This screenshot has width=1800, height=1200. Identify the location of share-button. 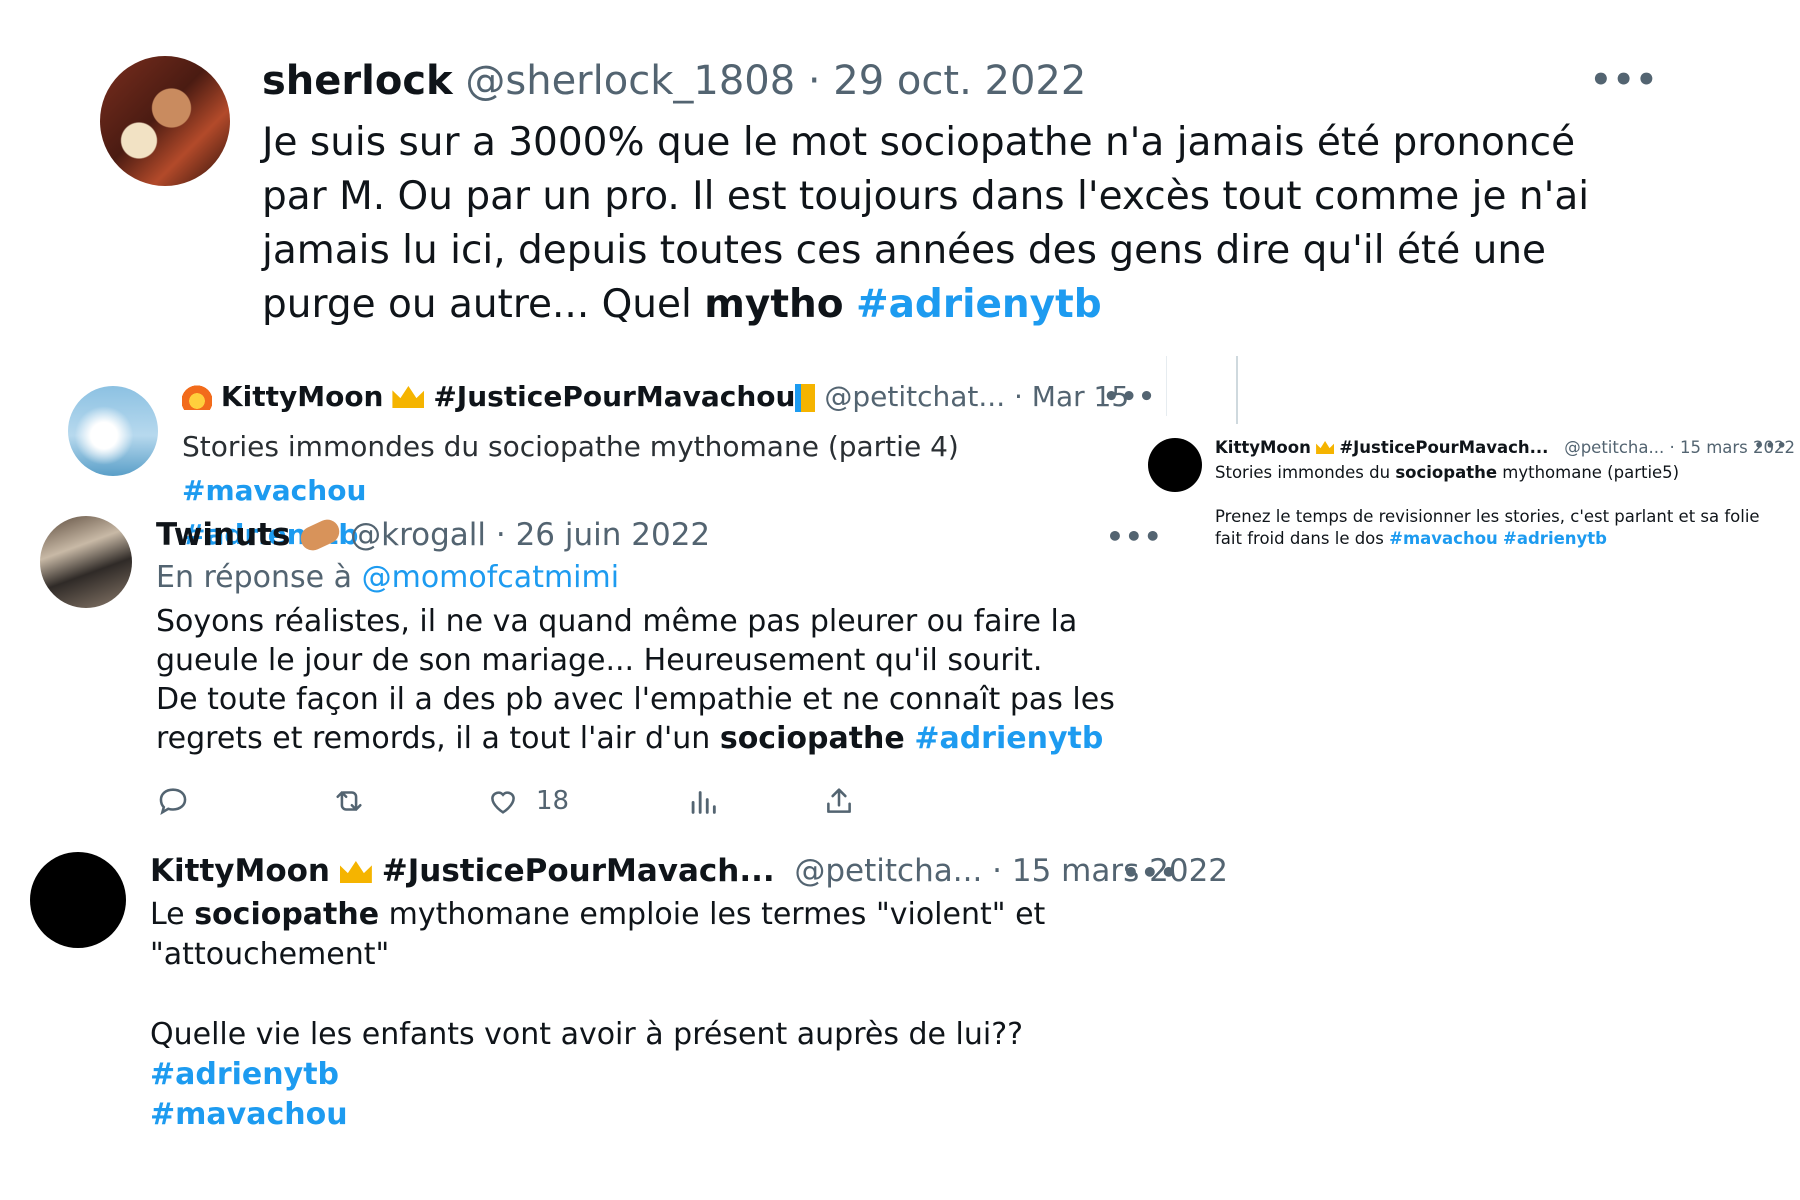
(839, 801).